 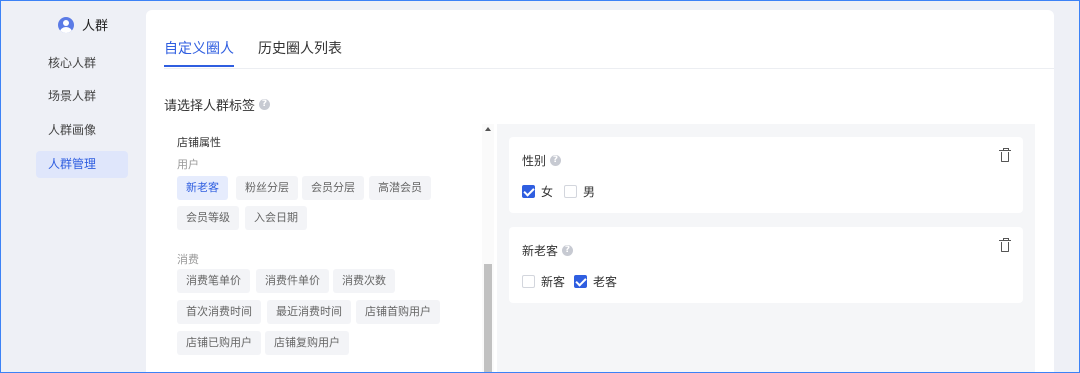 I want to click on tag-repurchase-user: 店铺复购用户, so click(x=307, y=343).